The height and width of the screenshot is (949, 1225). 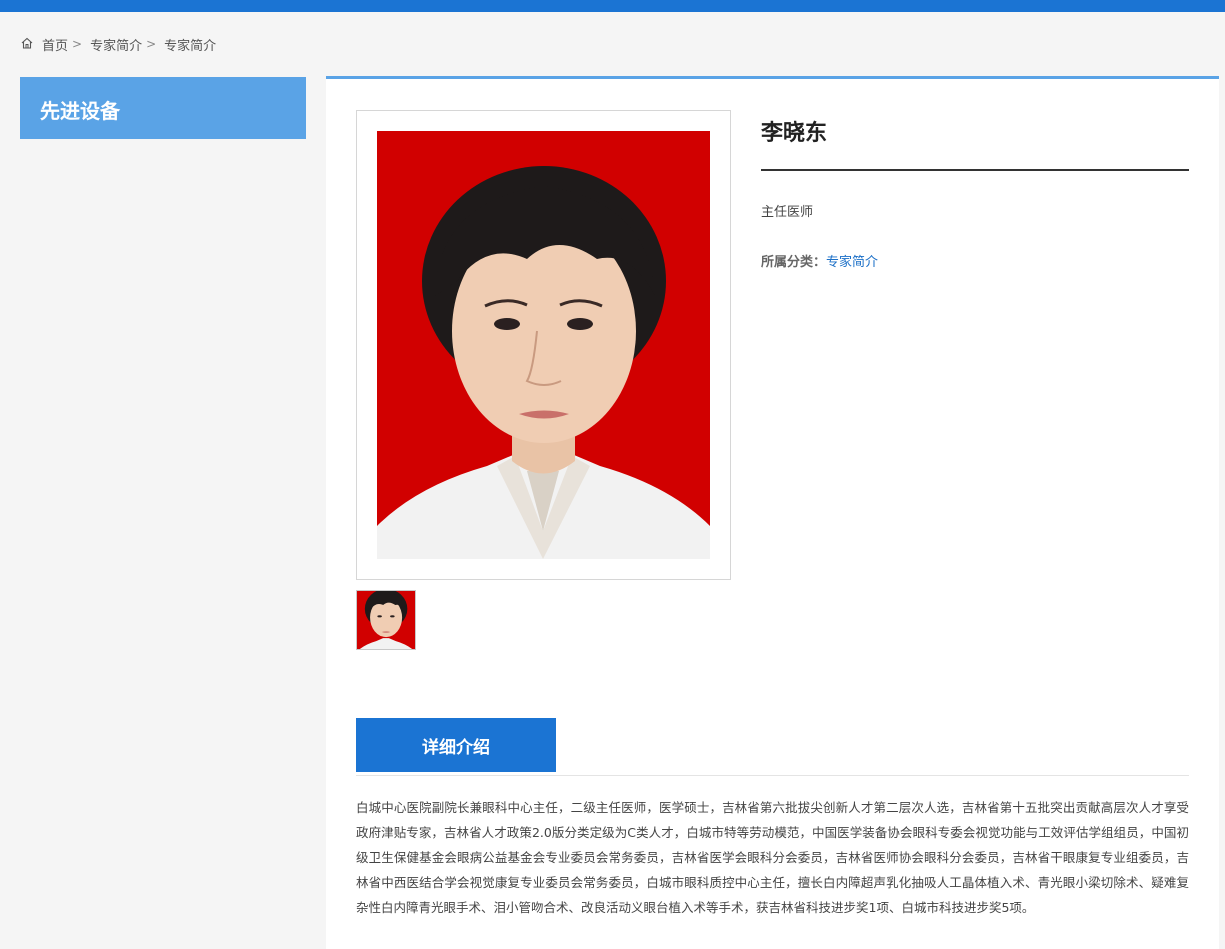 I want to click on breadcrumb-level2: 专家简介, so click(x=190, y=44).